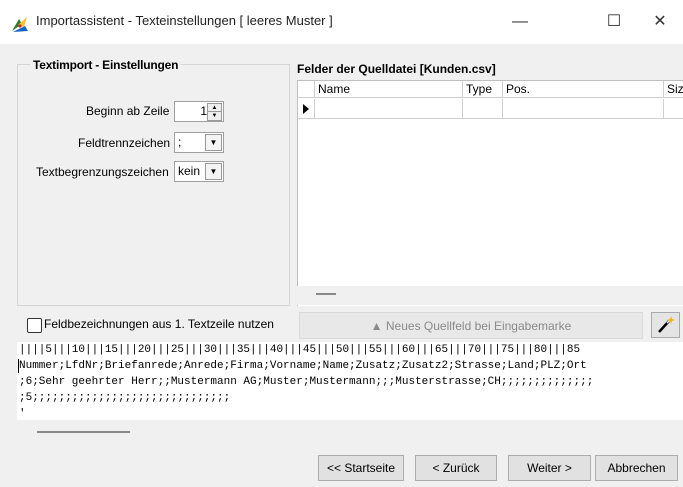 This screenshot has width=683, height=487. Describe the element at coordinates (203, 111) in the screenshot. I see `start-row-value: 1` at that location.